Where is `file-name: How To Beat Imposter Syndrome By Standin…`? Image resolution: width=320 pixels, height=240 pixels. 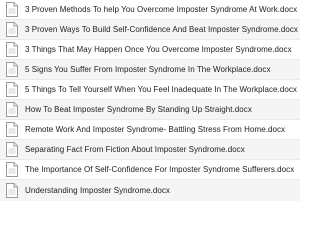 file-name: How To Beat Imposter Syndrome By Standin… is located at coordinates (138, 109).